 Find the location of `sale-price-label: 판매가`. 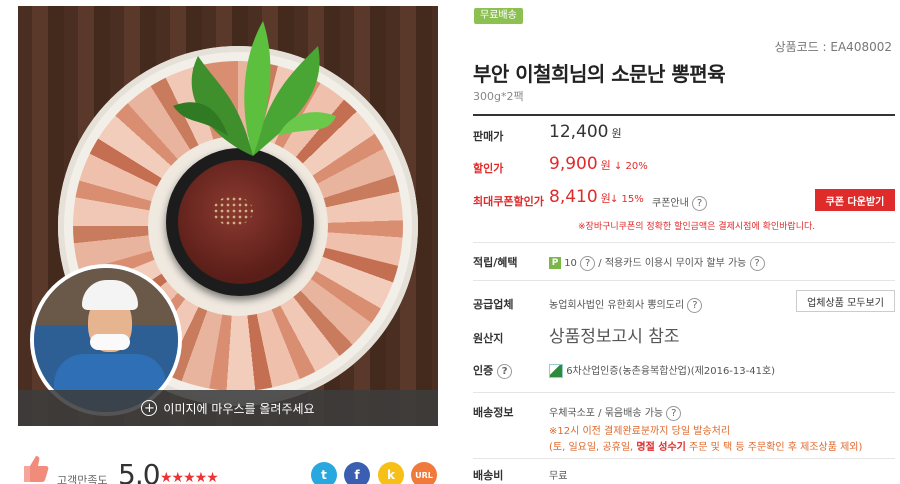

sale-price-label: 판매가 is located at coordinates (488, 136).